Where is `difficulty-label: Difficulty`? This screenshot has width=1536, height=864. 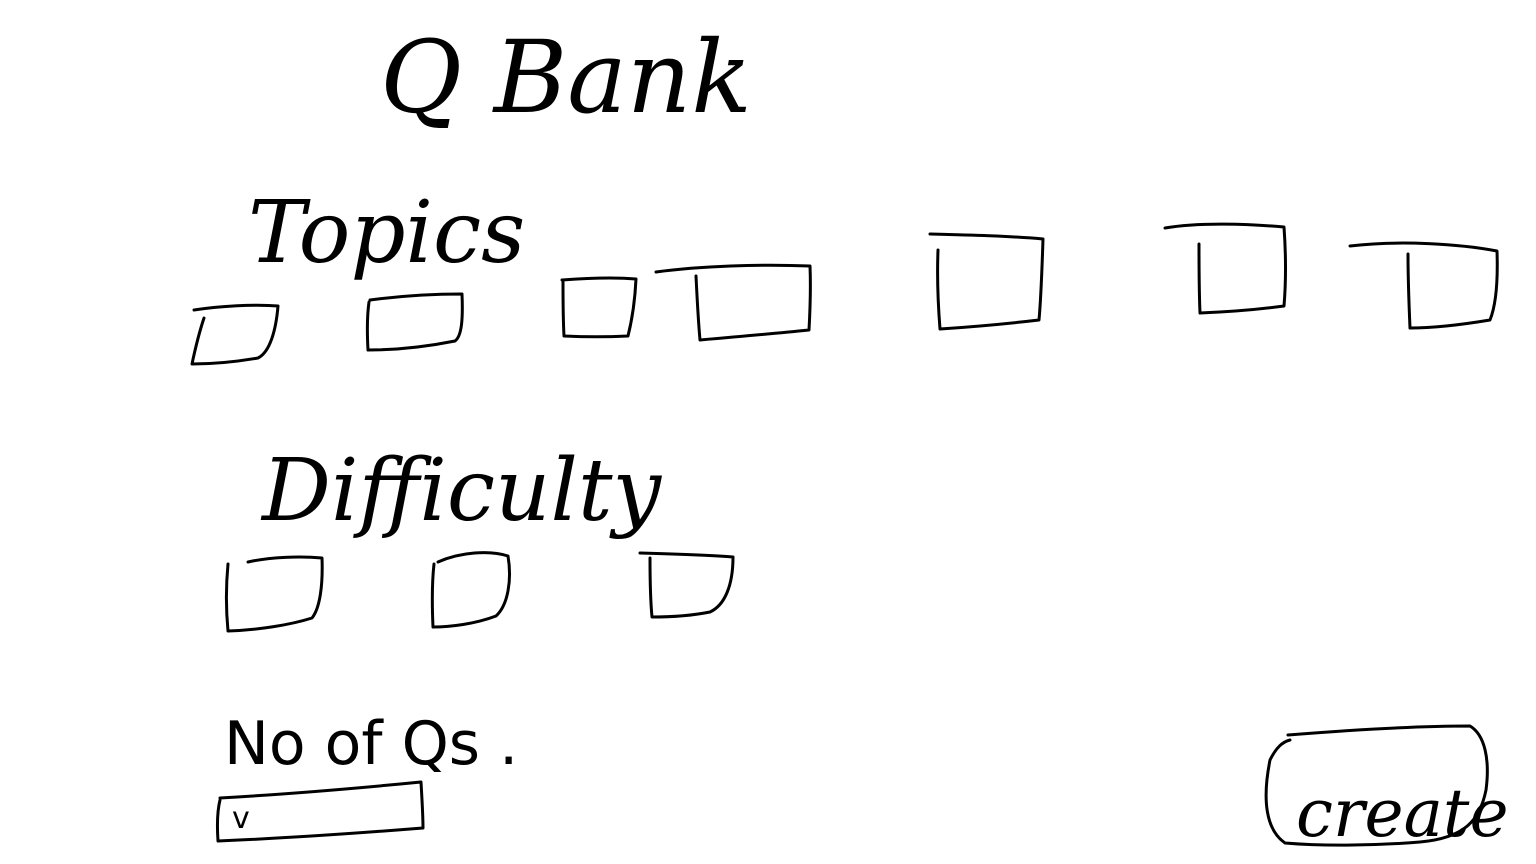 difficulty-label: Difficulty is located at coordinates (461, 491).